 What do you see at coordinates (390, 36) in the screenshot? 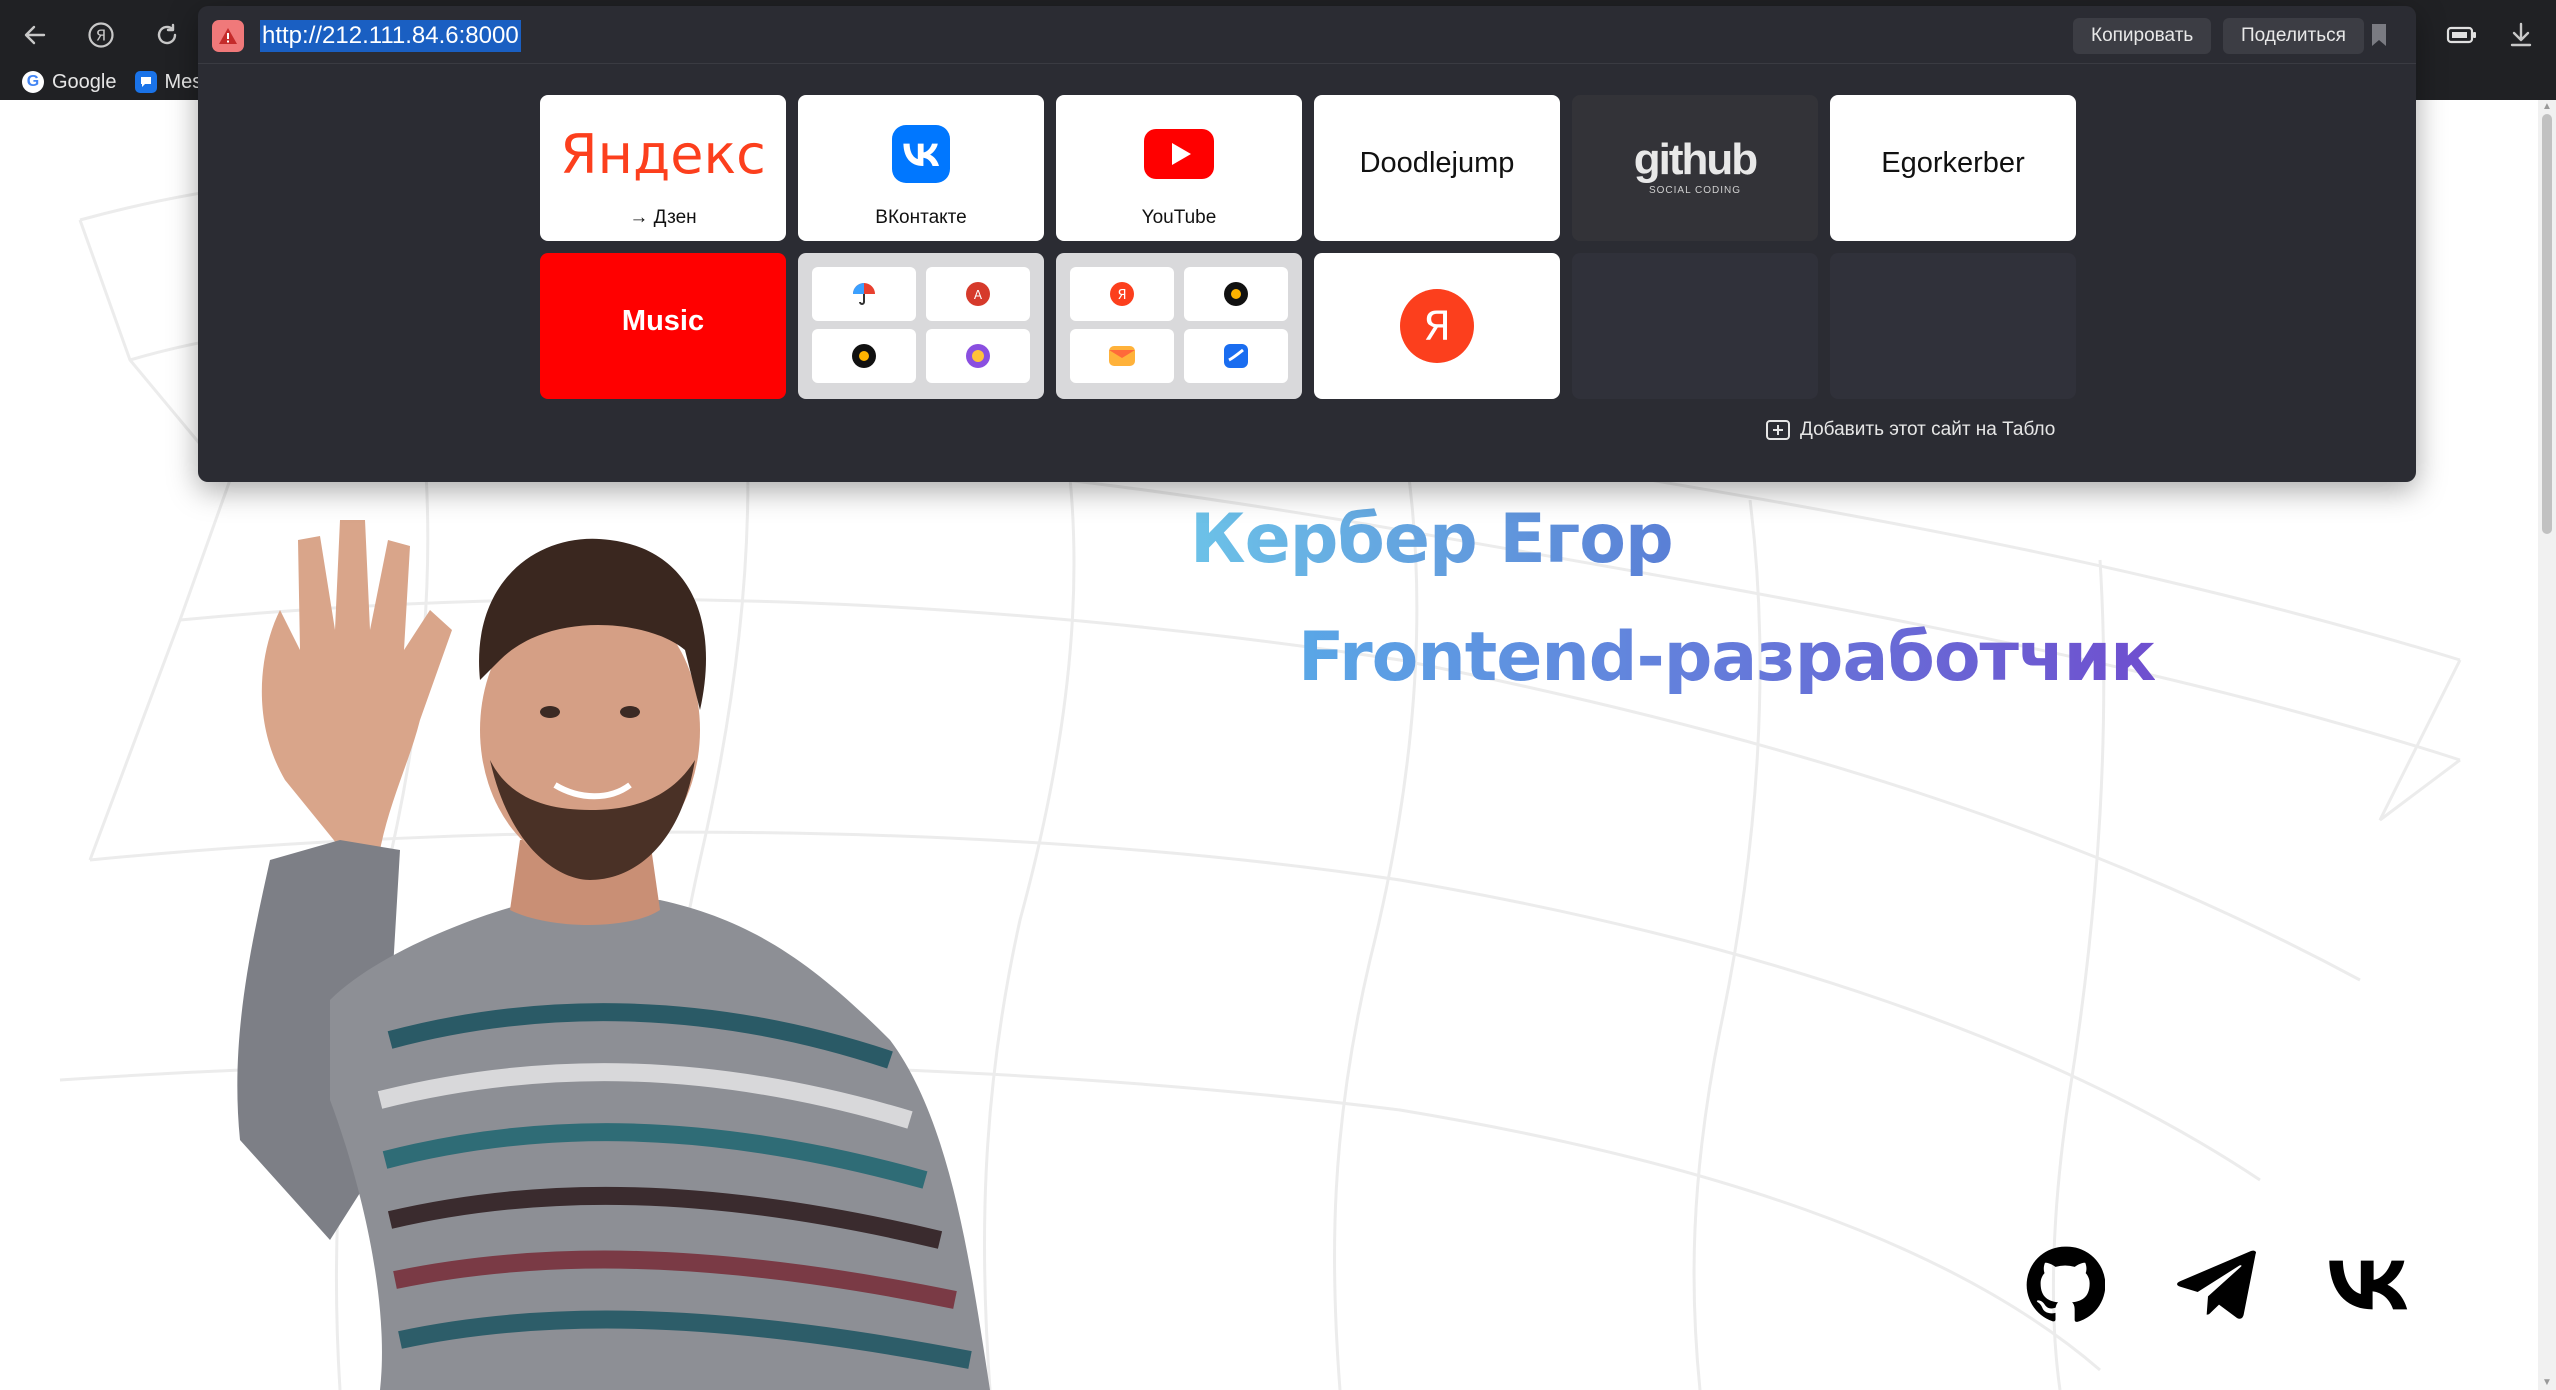
I see `url-input: http://212.111.84.6:8000` at bounding box center [390, 36].